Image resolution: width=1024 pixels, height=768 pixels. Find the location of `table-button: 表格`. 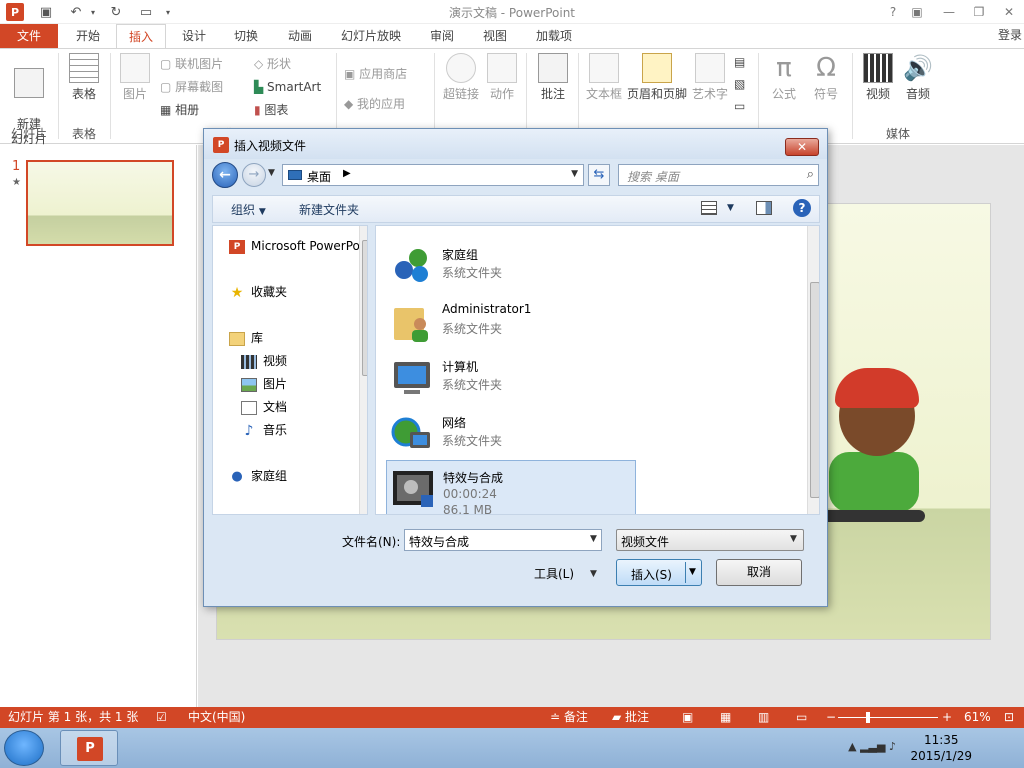

table-button: 表格 is located at coordinates (84, 77).